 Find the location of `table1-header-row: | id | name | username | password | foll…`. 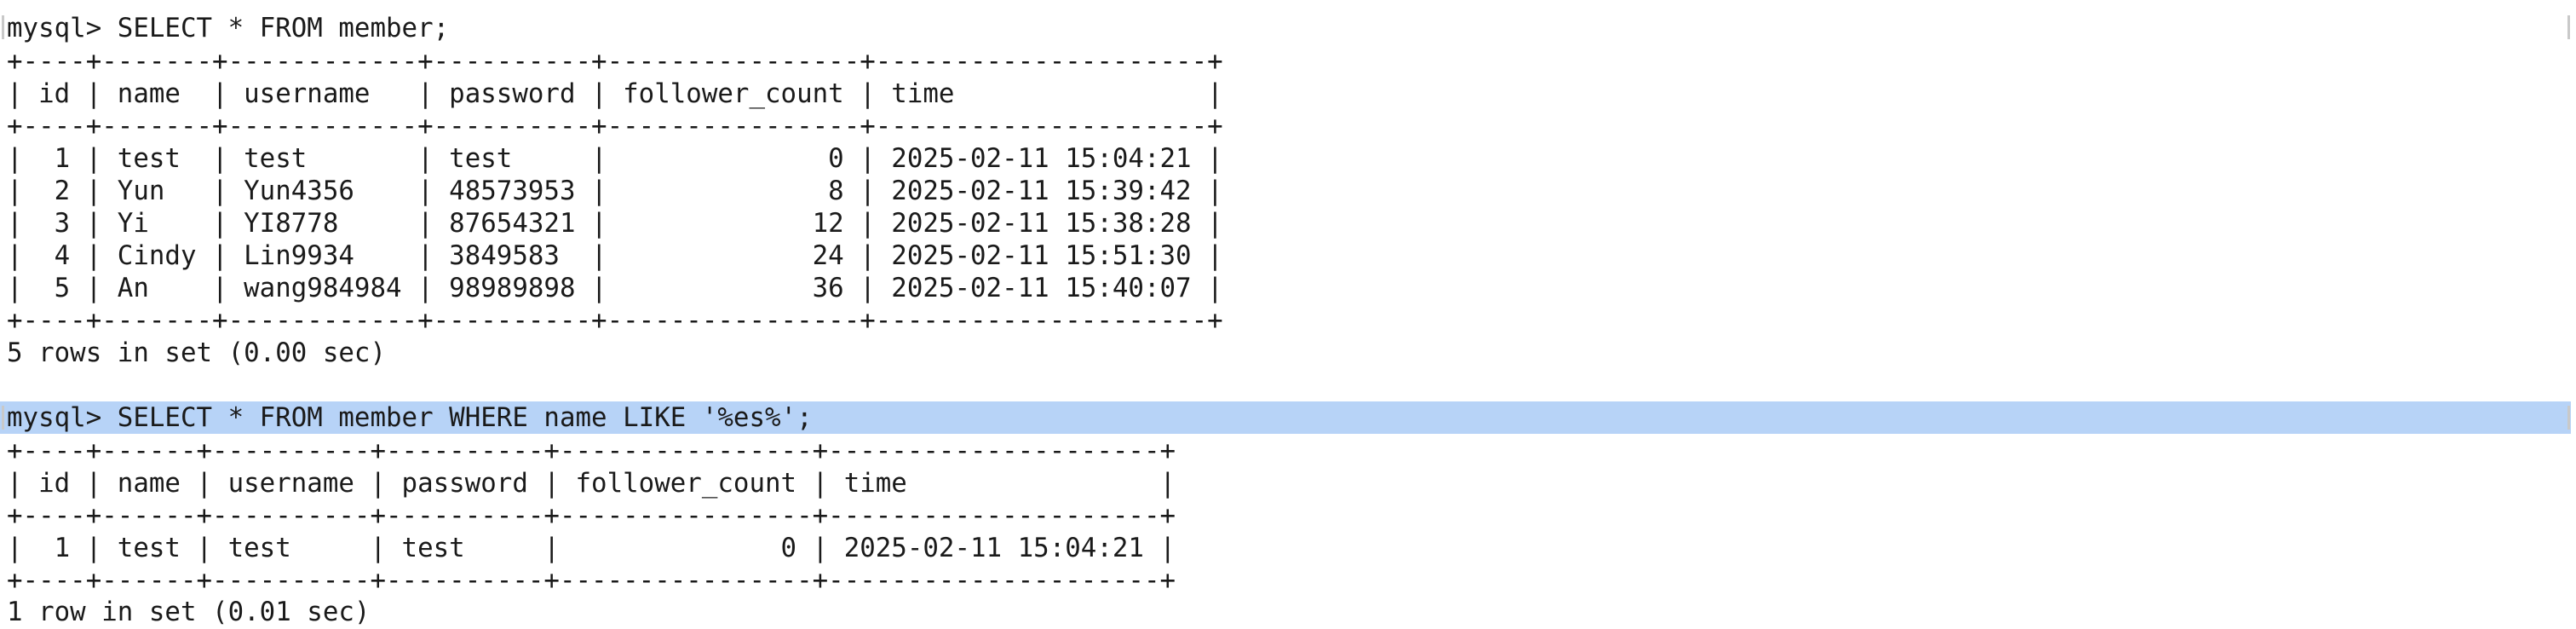

table1-header-row: | id | name | username | password | foll… is located at coordinates (615, 94).